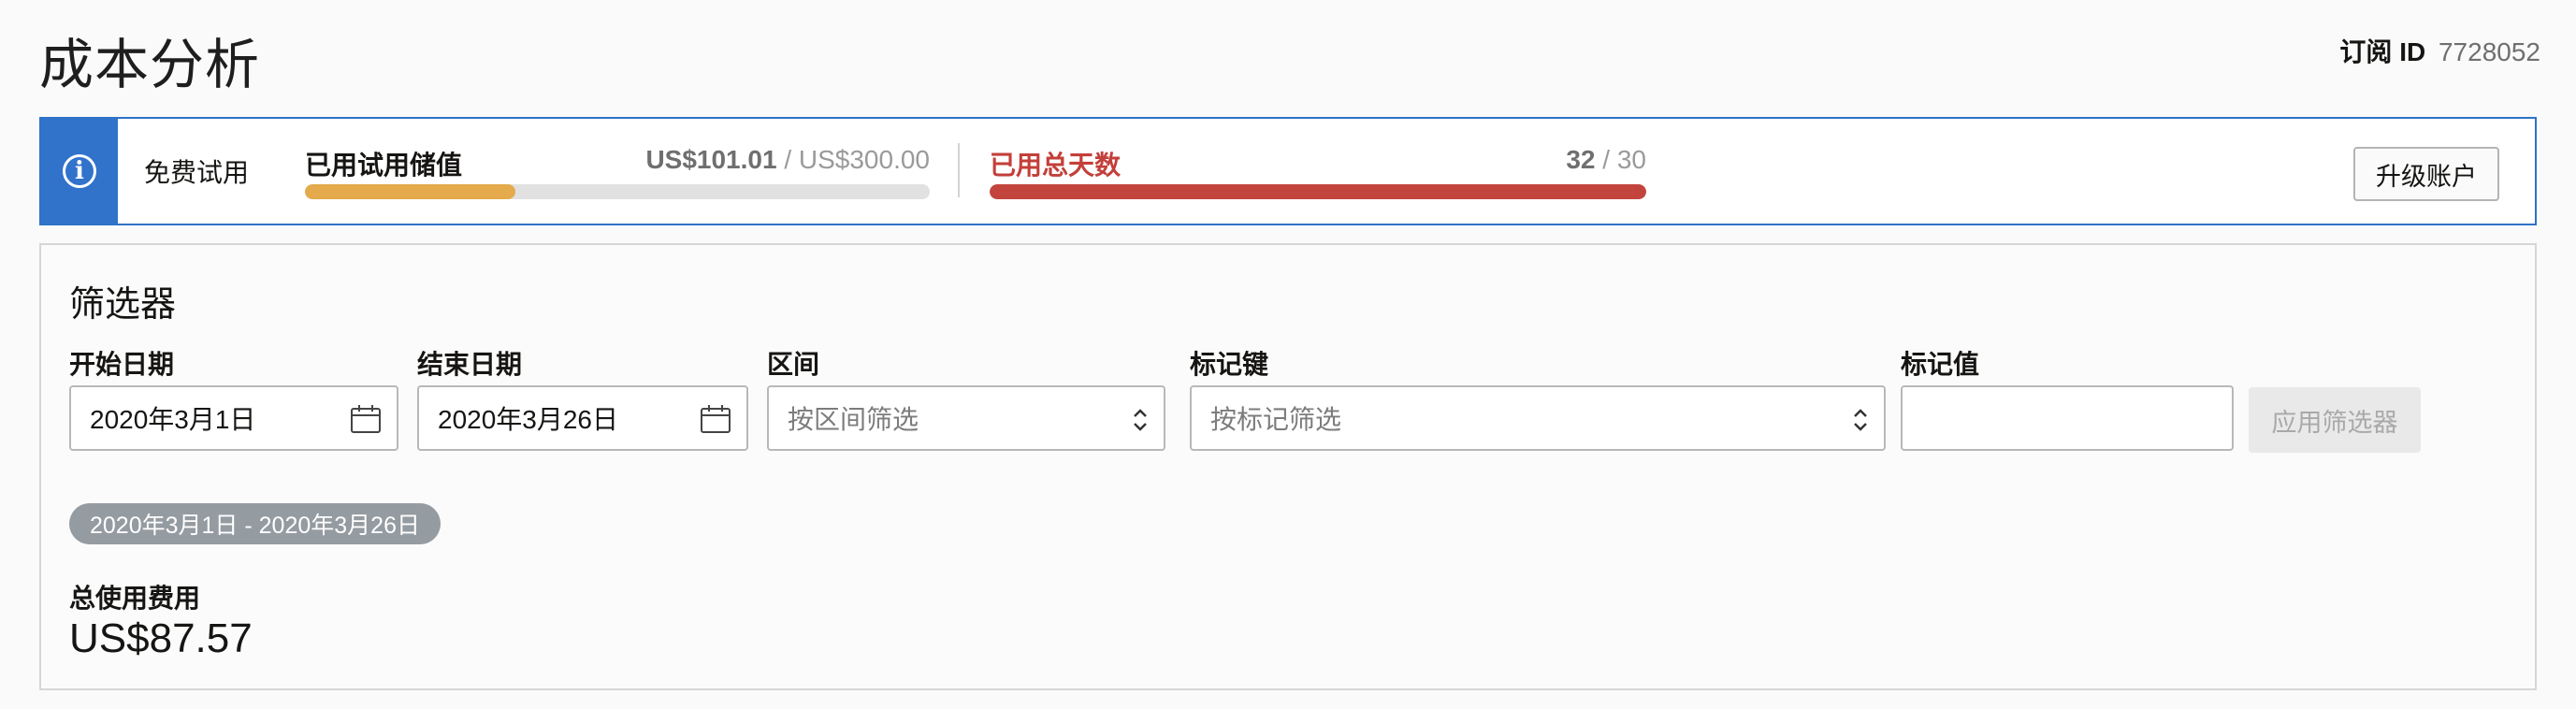 The image size is (2576, 709). Describe the element at coordinates (2489, 51) in the screenshot. I see `subscription-id-value: 7728052` at that location.